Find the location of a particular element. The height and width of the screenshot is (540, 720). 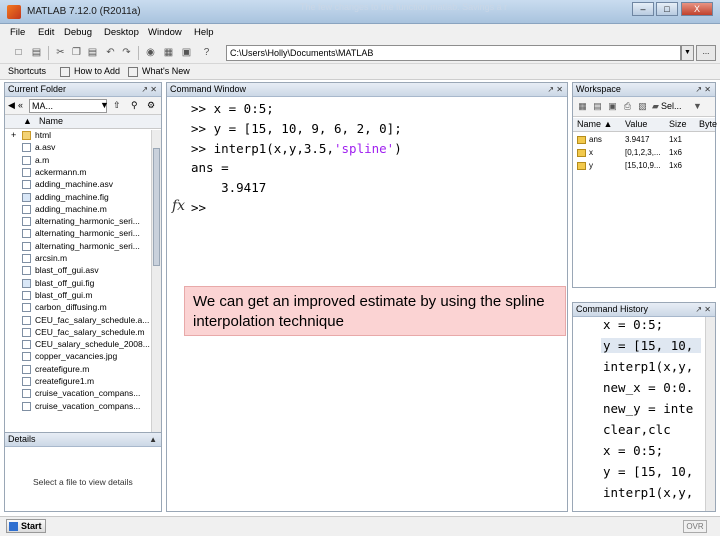

redo-icon: ↷ is located at coordinates (126, 52).